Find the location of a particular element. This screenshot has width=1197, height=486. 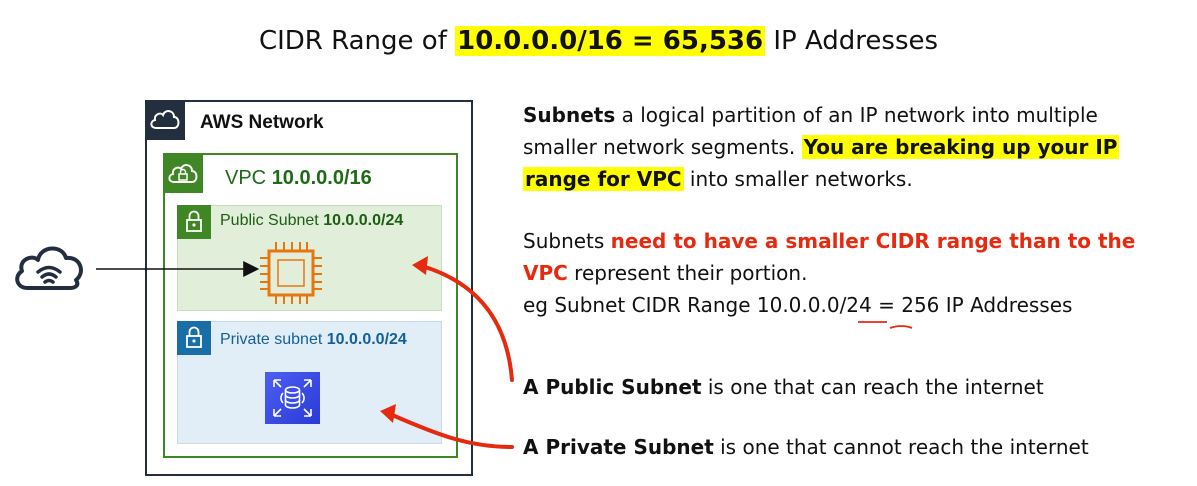

subnets-definition-line3: into smaller networks. is located at coordinates (798, 179).